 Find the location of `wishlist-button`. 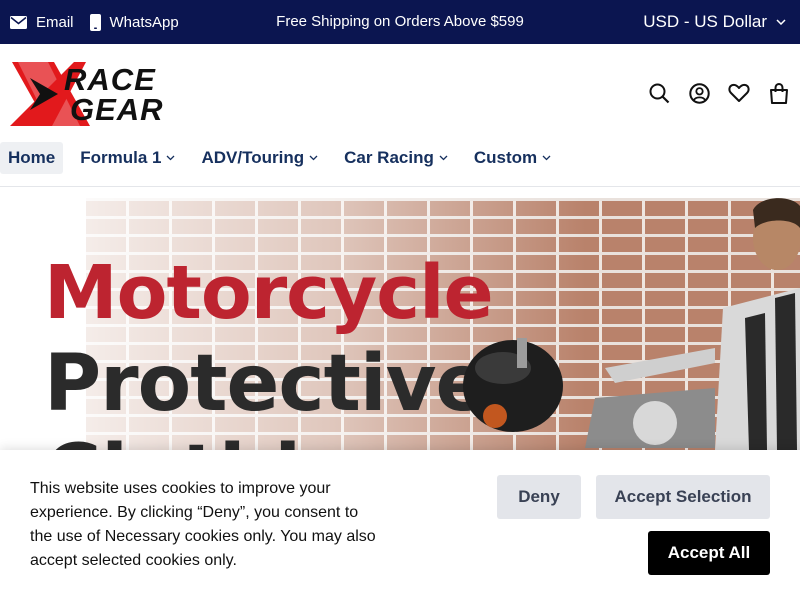

wishlist-button is located at coordinates (739, 93).